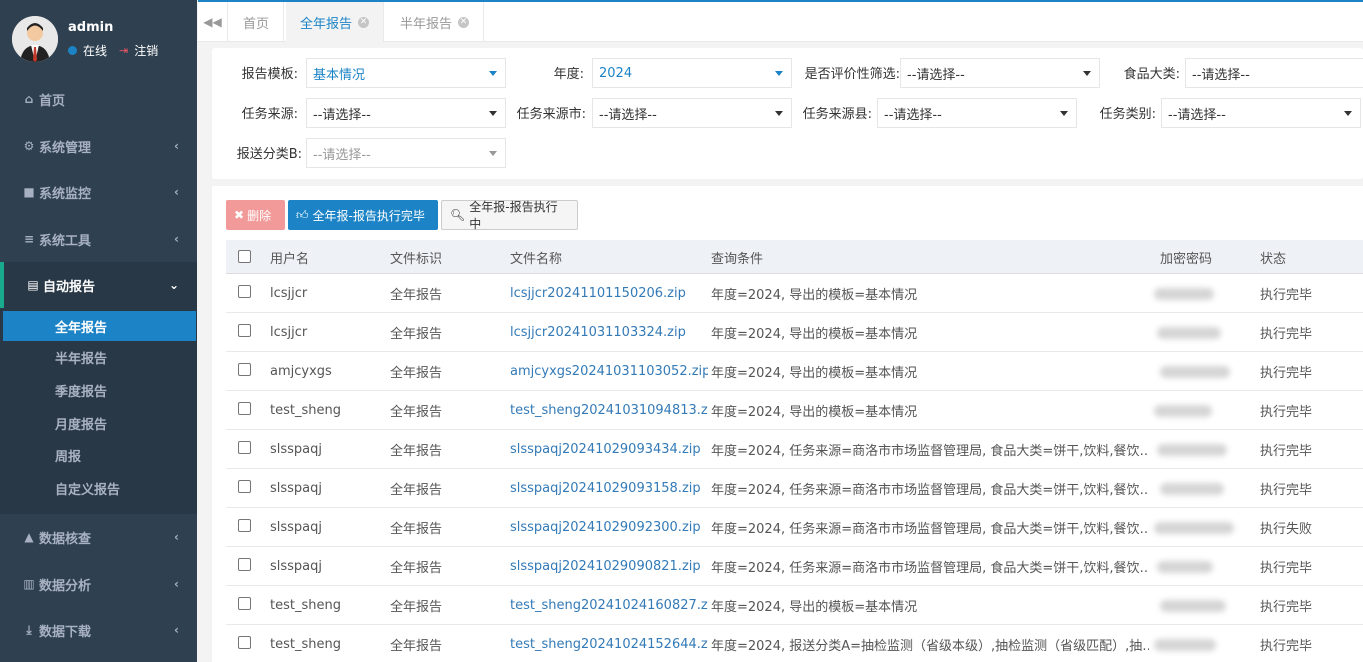 The width and height of the screenshot is (1363, 662). I want to click on tab-home: 首页, so click(257, 22).